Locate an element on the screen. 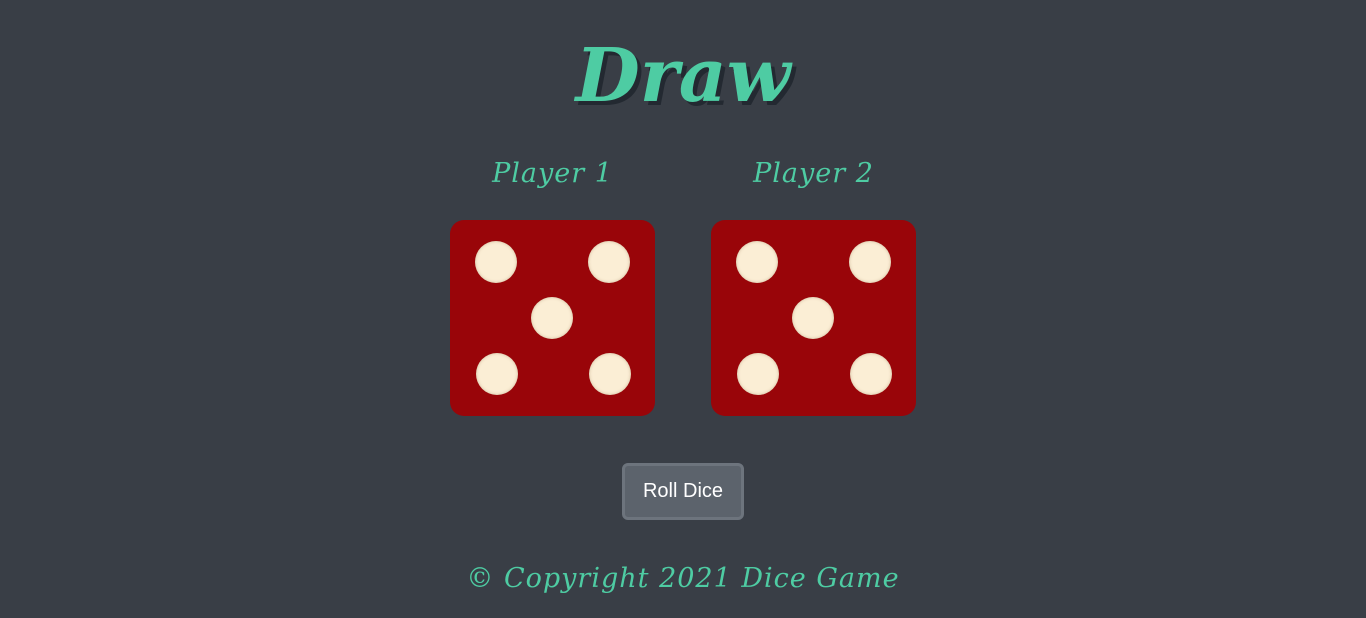 This screenshot has height=618, width=1366. player-1-label: Player 1 is located at coordinates (552, 173).